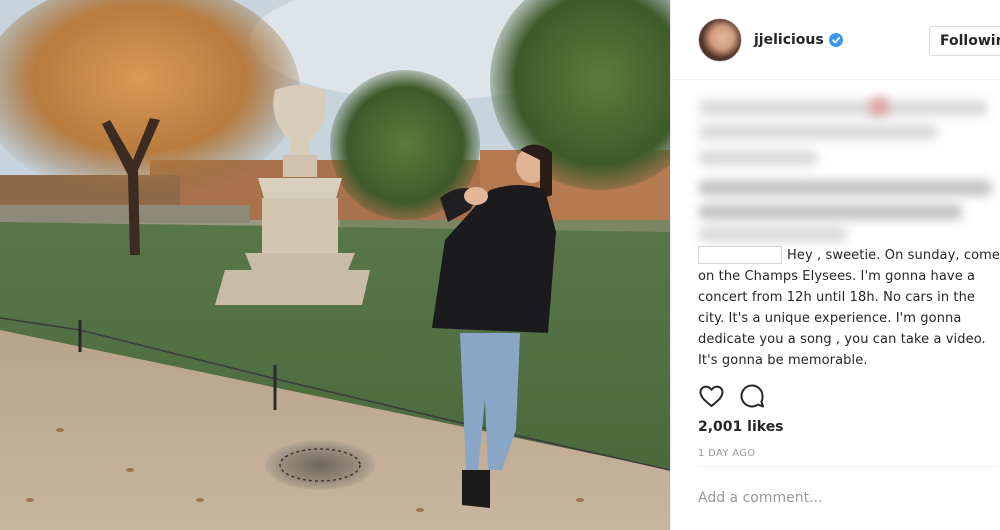 This screenshot has width=1000, height=530. I want to click on verified-badge-icon, so click(835, 39).